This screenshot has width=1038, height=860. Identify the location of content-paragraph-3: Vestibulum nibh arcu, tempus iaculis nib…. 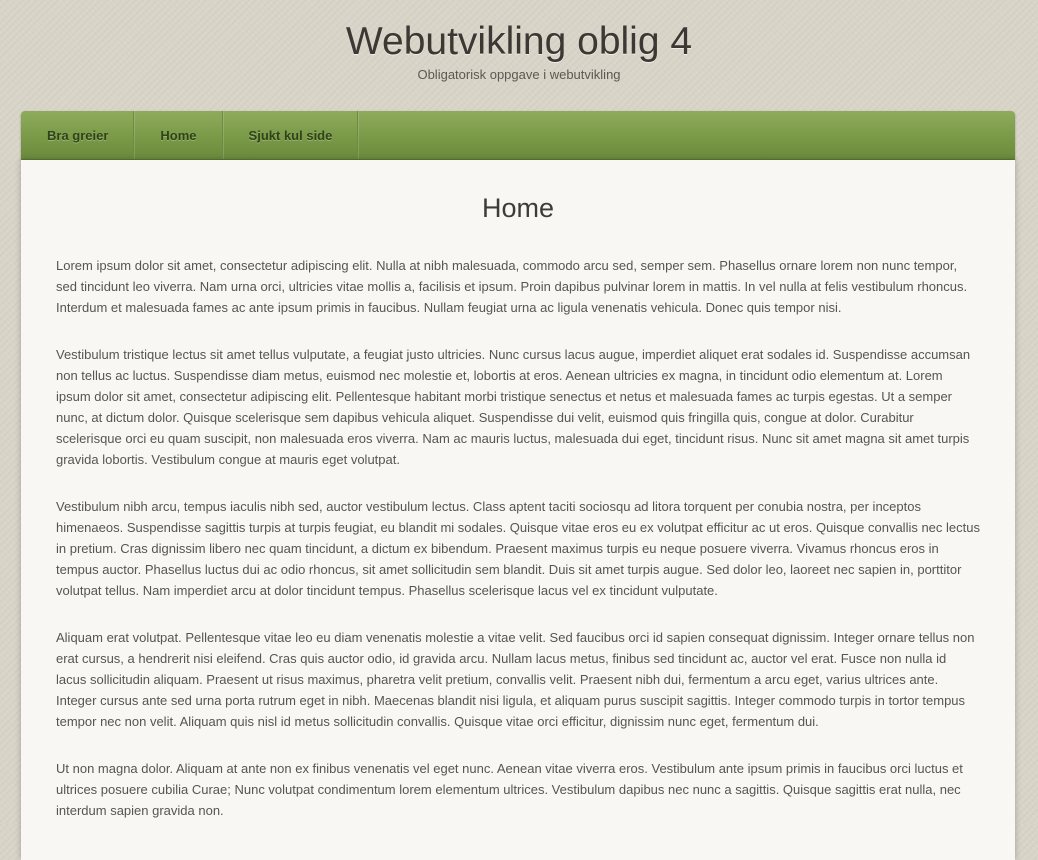
(518, 548).